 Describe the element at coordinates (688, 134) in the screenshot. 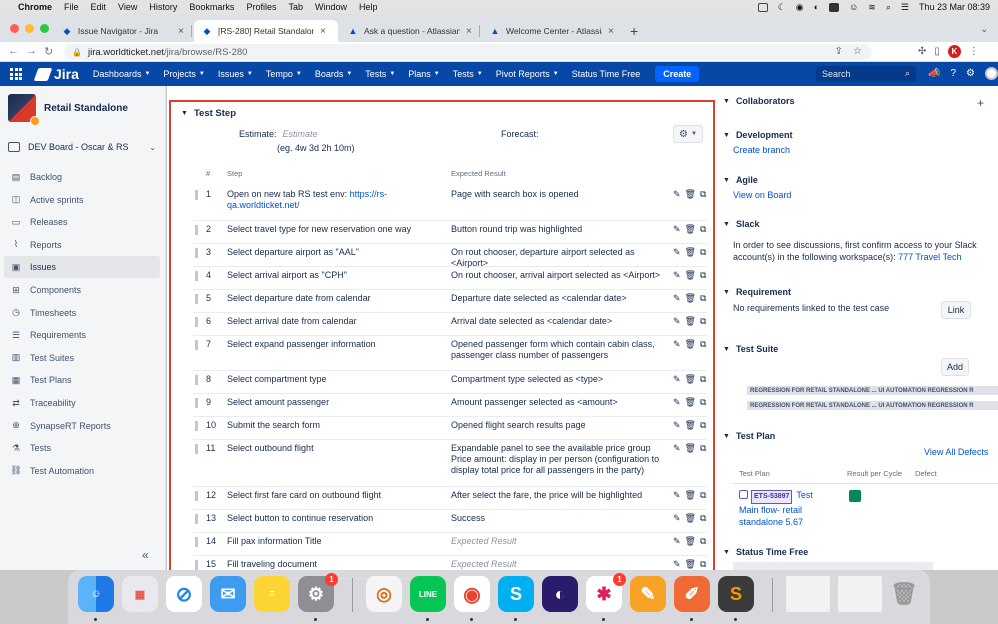

I see `test-step-settings-button: ⚙ ▼` at that location.